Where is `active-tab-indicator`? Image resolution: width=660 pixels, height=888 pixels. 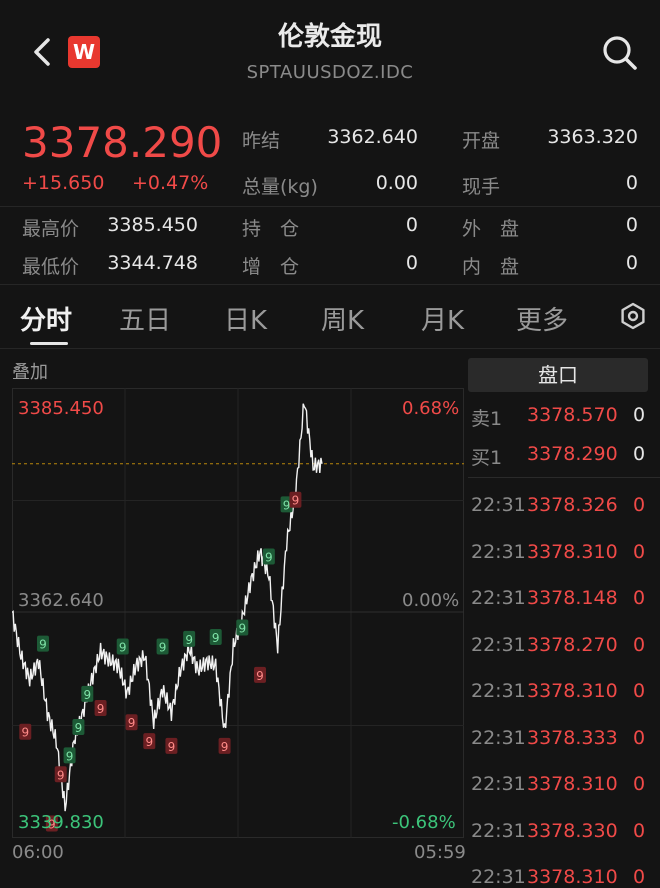
active-tab-indicator is located at coordinates (49, 343).